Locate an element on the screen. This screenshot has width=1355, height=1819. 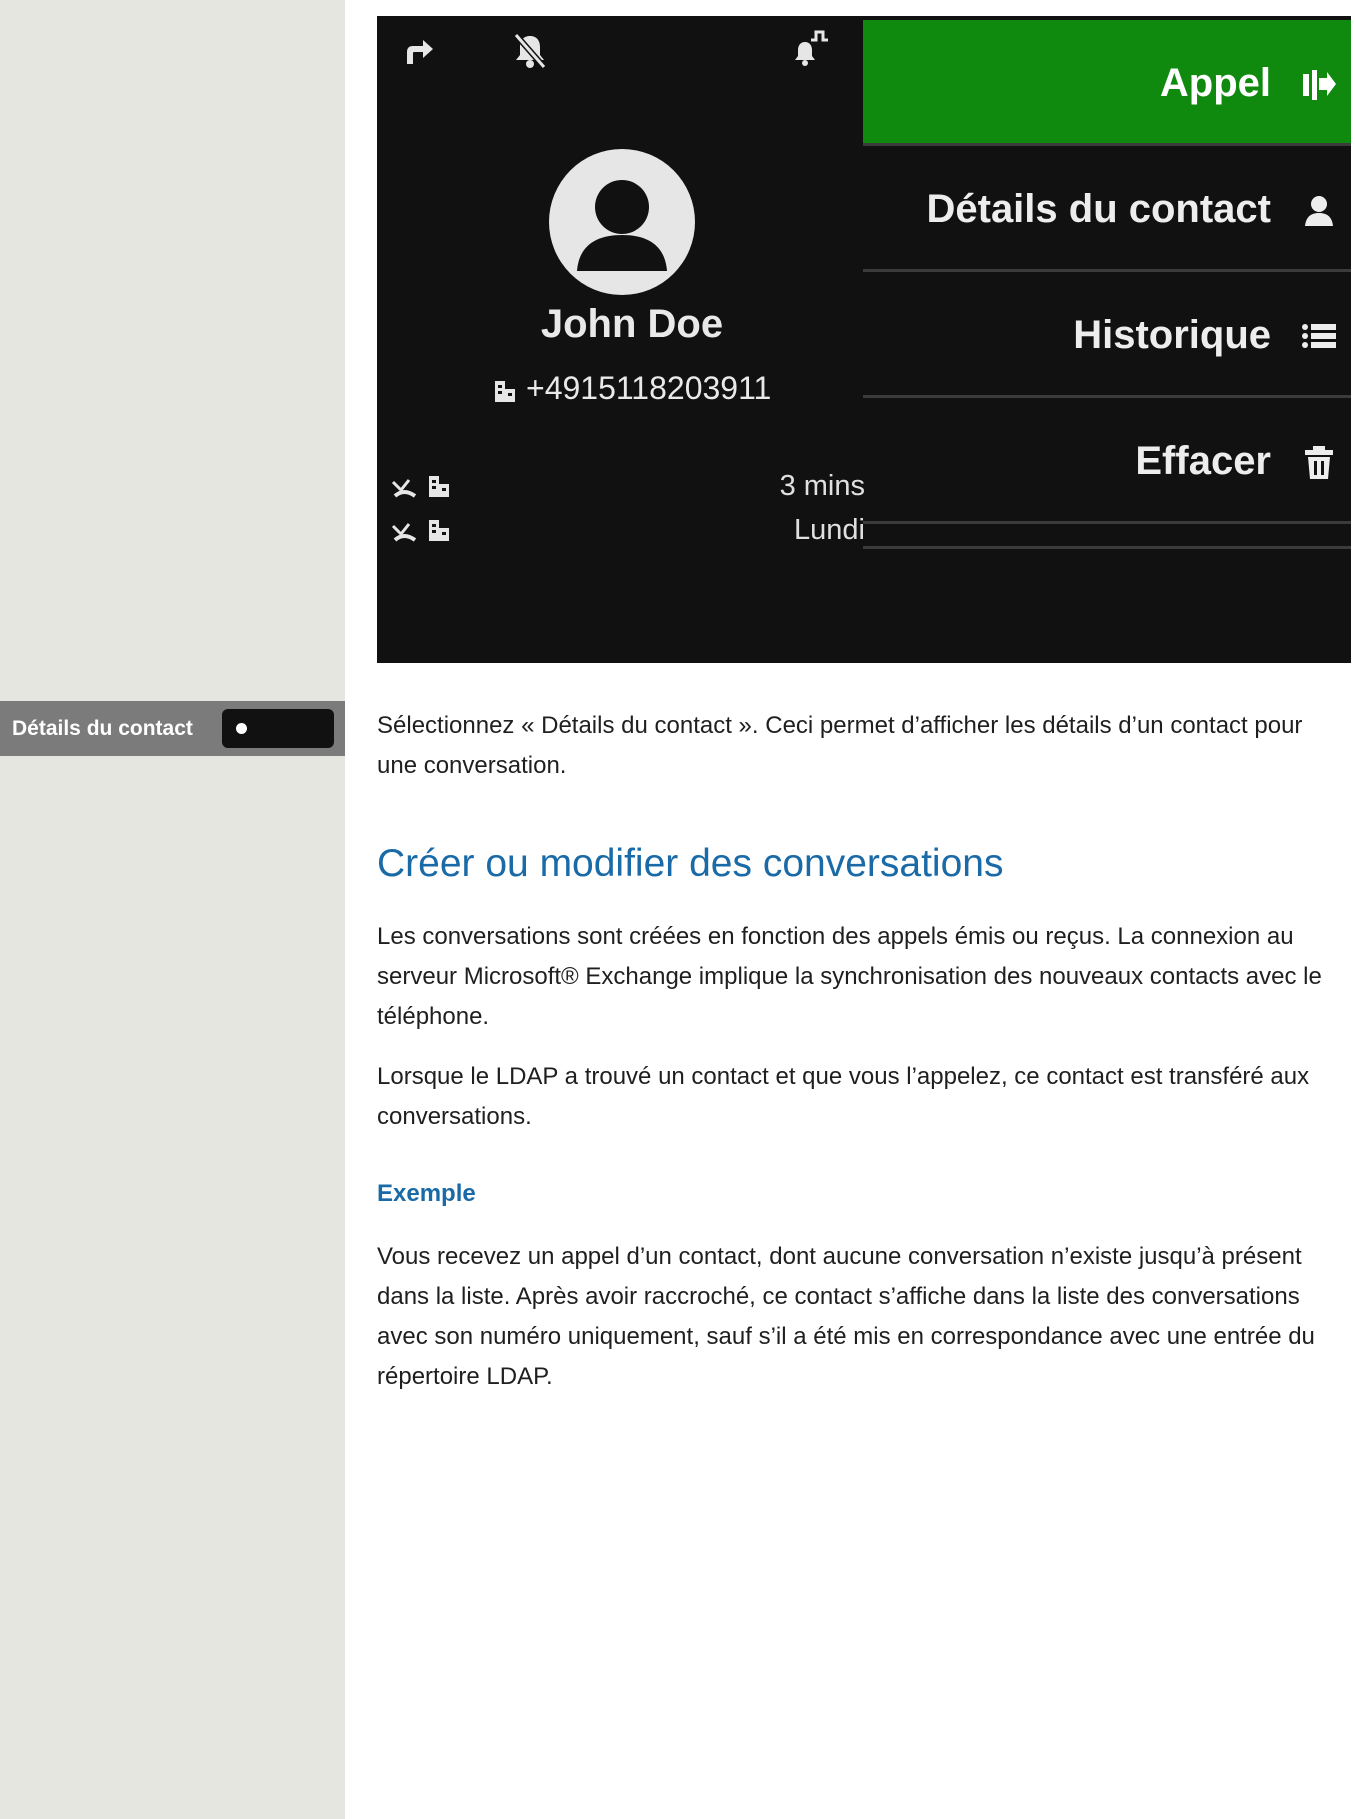
menu-item-label: Appel is located at coordinates (1215, 83).